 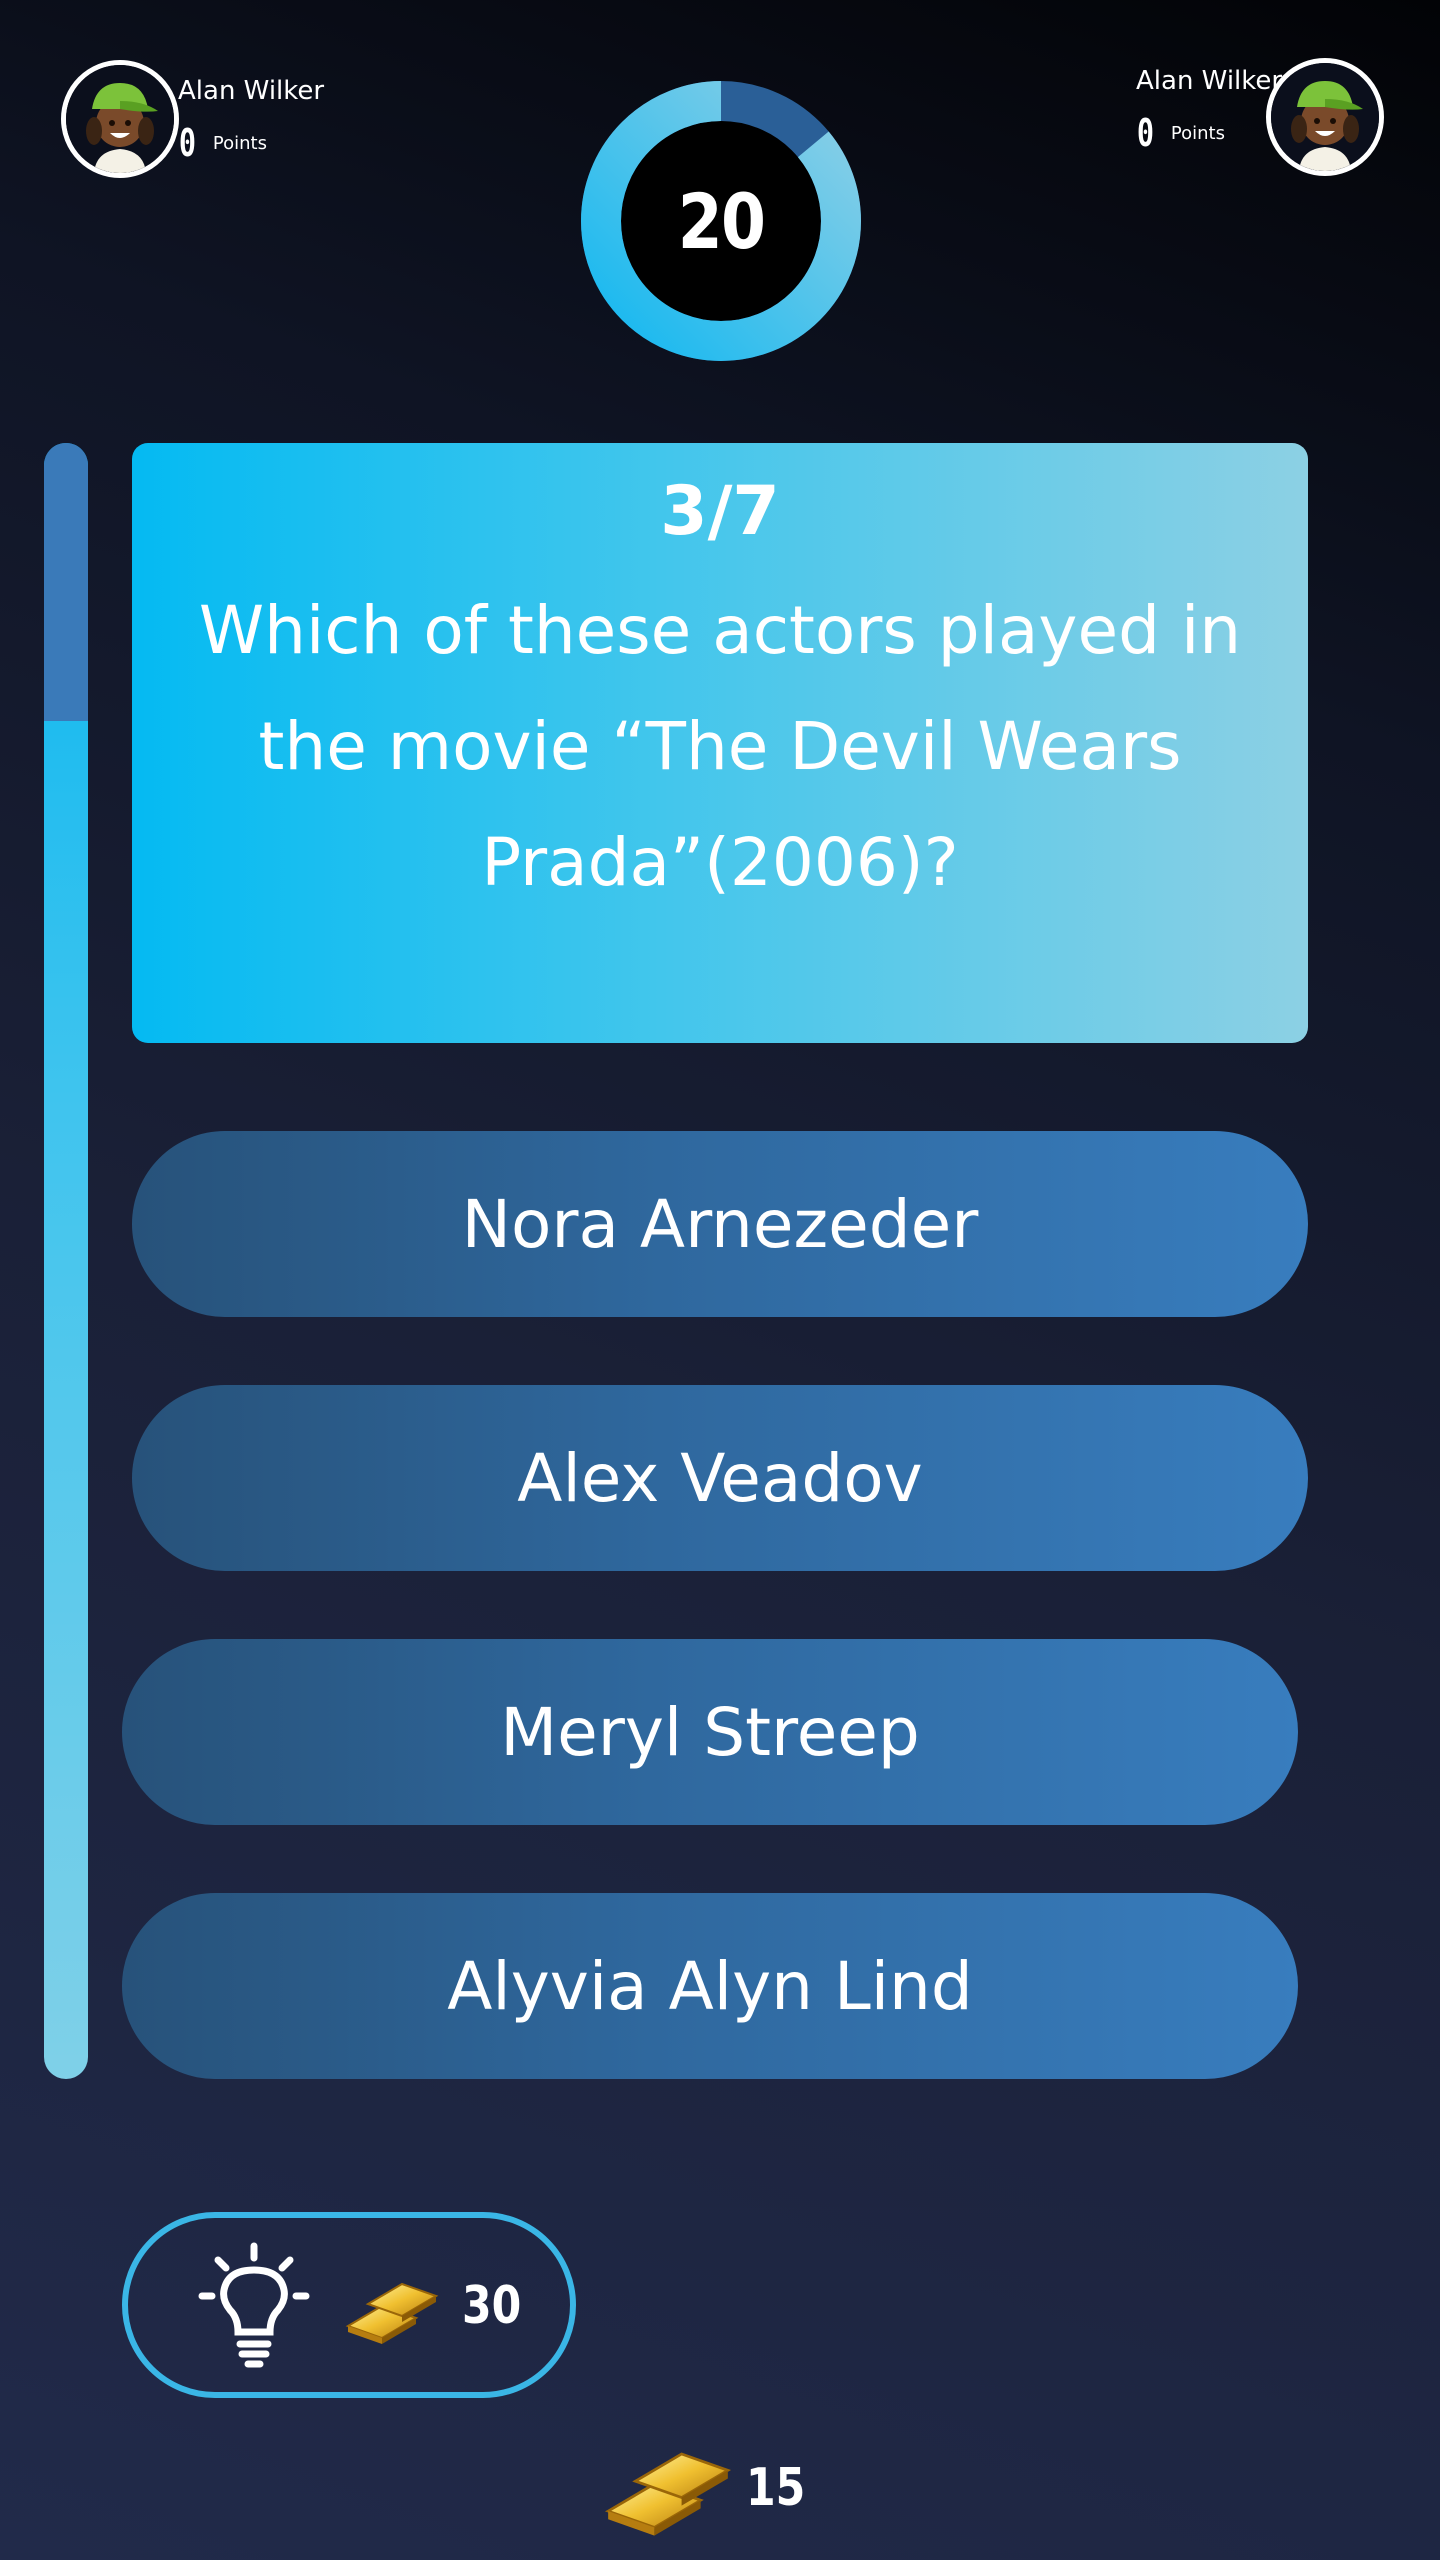 I want to click on player-left-score: 0 Points, so click(x=221, y=143).